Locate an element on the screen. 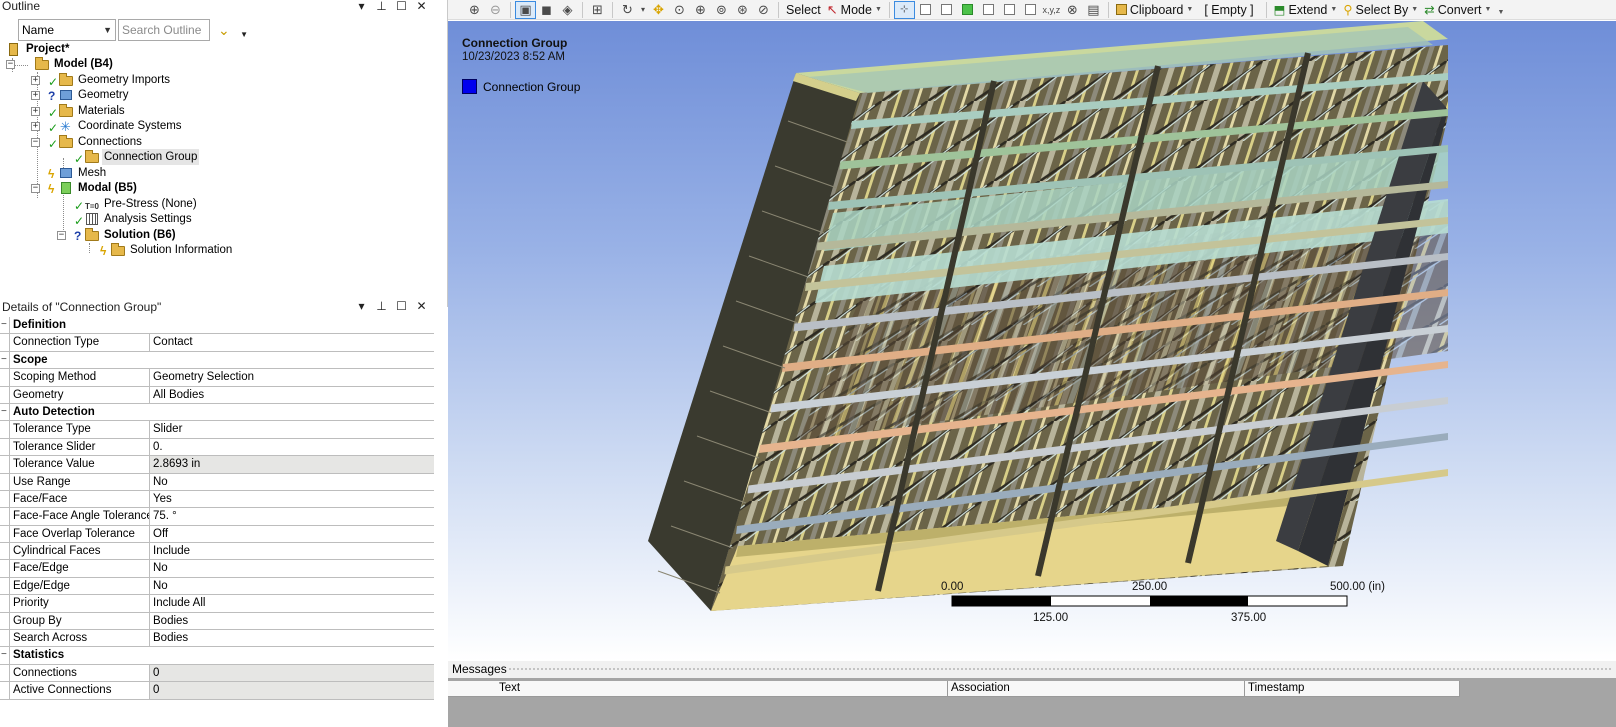  details-property-row: Face Overlap Tolerance Off is located at coordinates (217, 534).